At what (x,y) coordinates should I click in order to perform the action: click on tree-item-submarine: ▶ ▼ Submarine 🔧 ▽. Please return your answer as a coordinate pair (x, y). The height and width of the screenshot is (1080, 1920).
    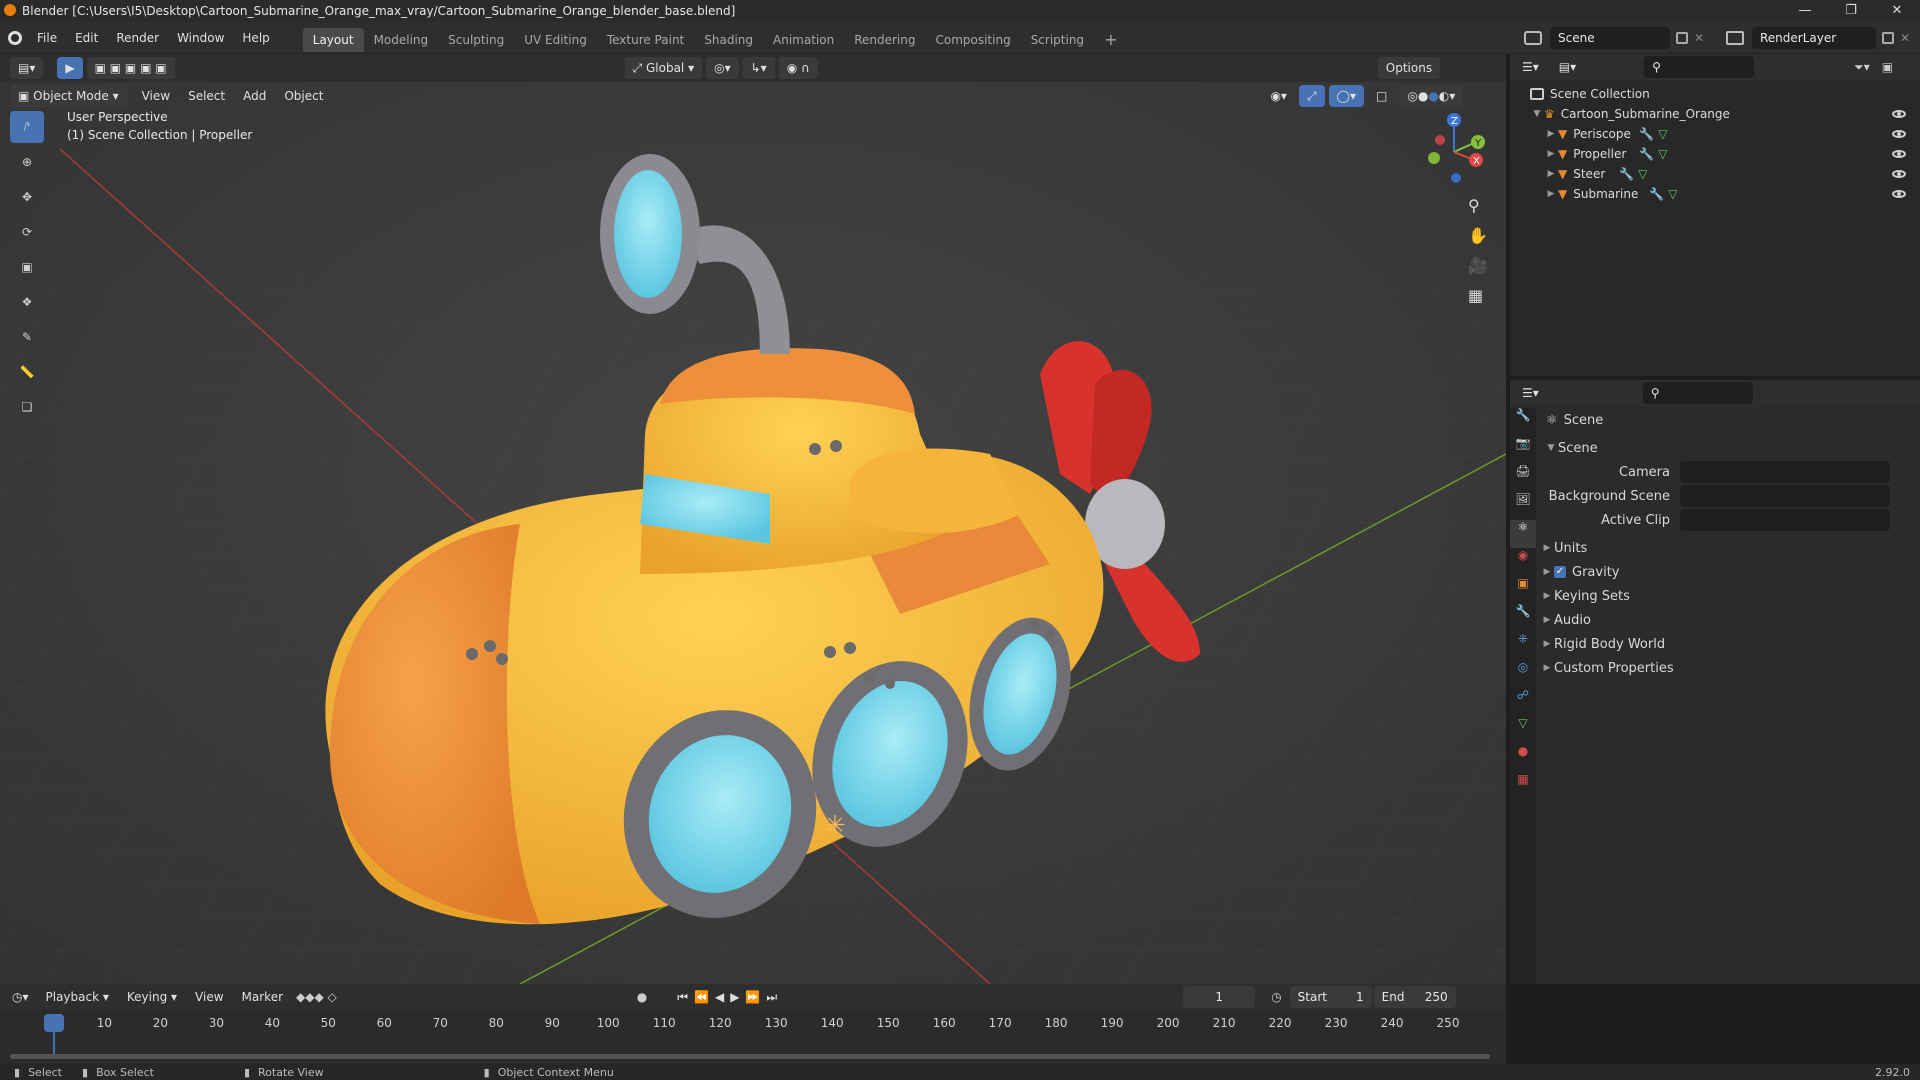
    Looking at the image, I should click on (1715, 194).